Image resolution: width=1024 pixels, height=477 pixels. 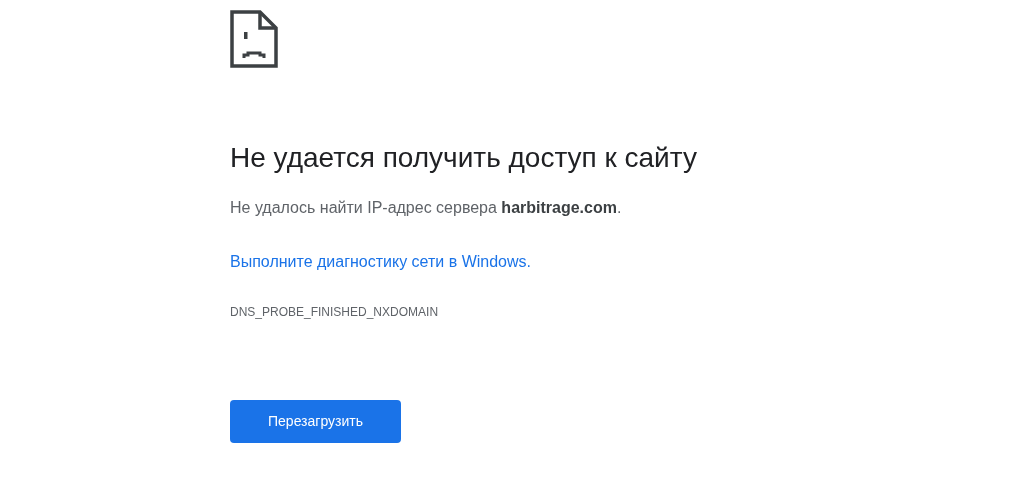 I want to click on diagnostics-link: Выполните диагностику сети в Windows., so click(x=380, y=262).